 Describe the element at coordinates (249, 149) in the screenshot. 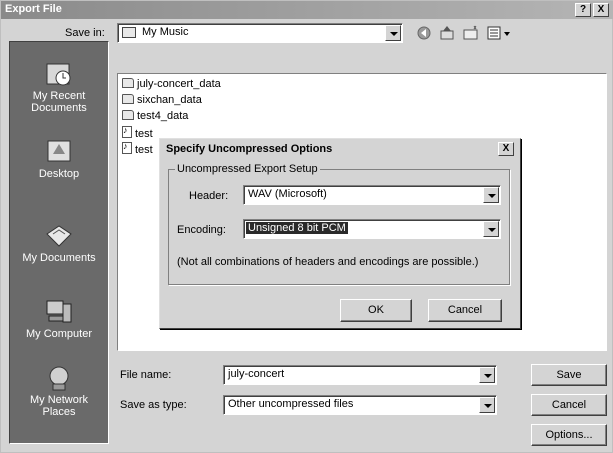

I see `dialog-title: Specify Uncompressed Options` at that location.